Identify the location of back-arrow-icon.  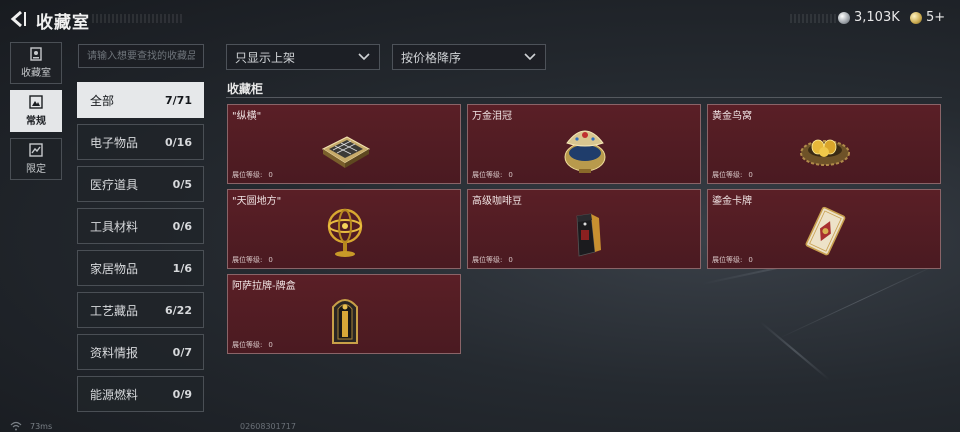
(18, 19).